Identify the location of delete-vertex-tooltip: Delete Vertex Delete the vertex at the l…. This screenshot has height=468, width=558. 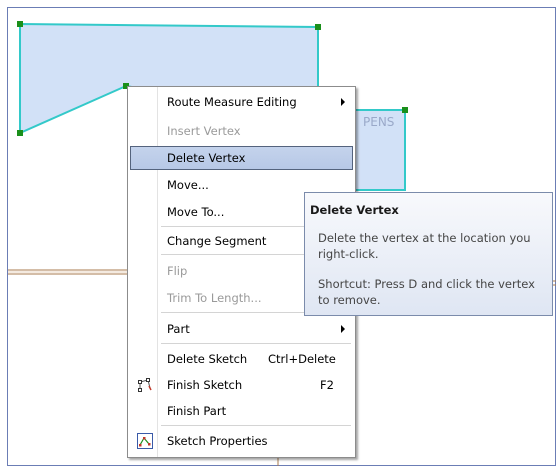
(428, 254).